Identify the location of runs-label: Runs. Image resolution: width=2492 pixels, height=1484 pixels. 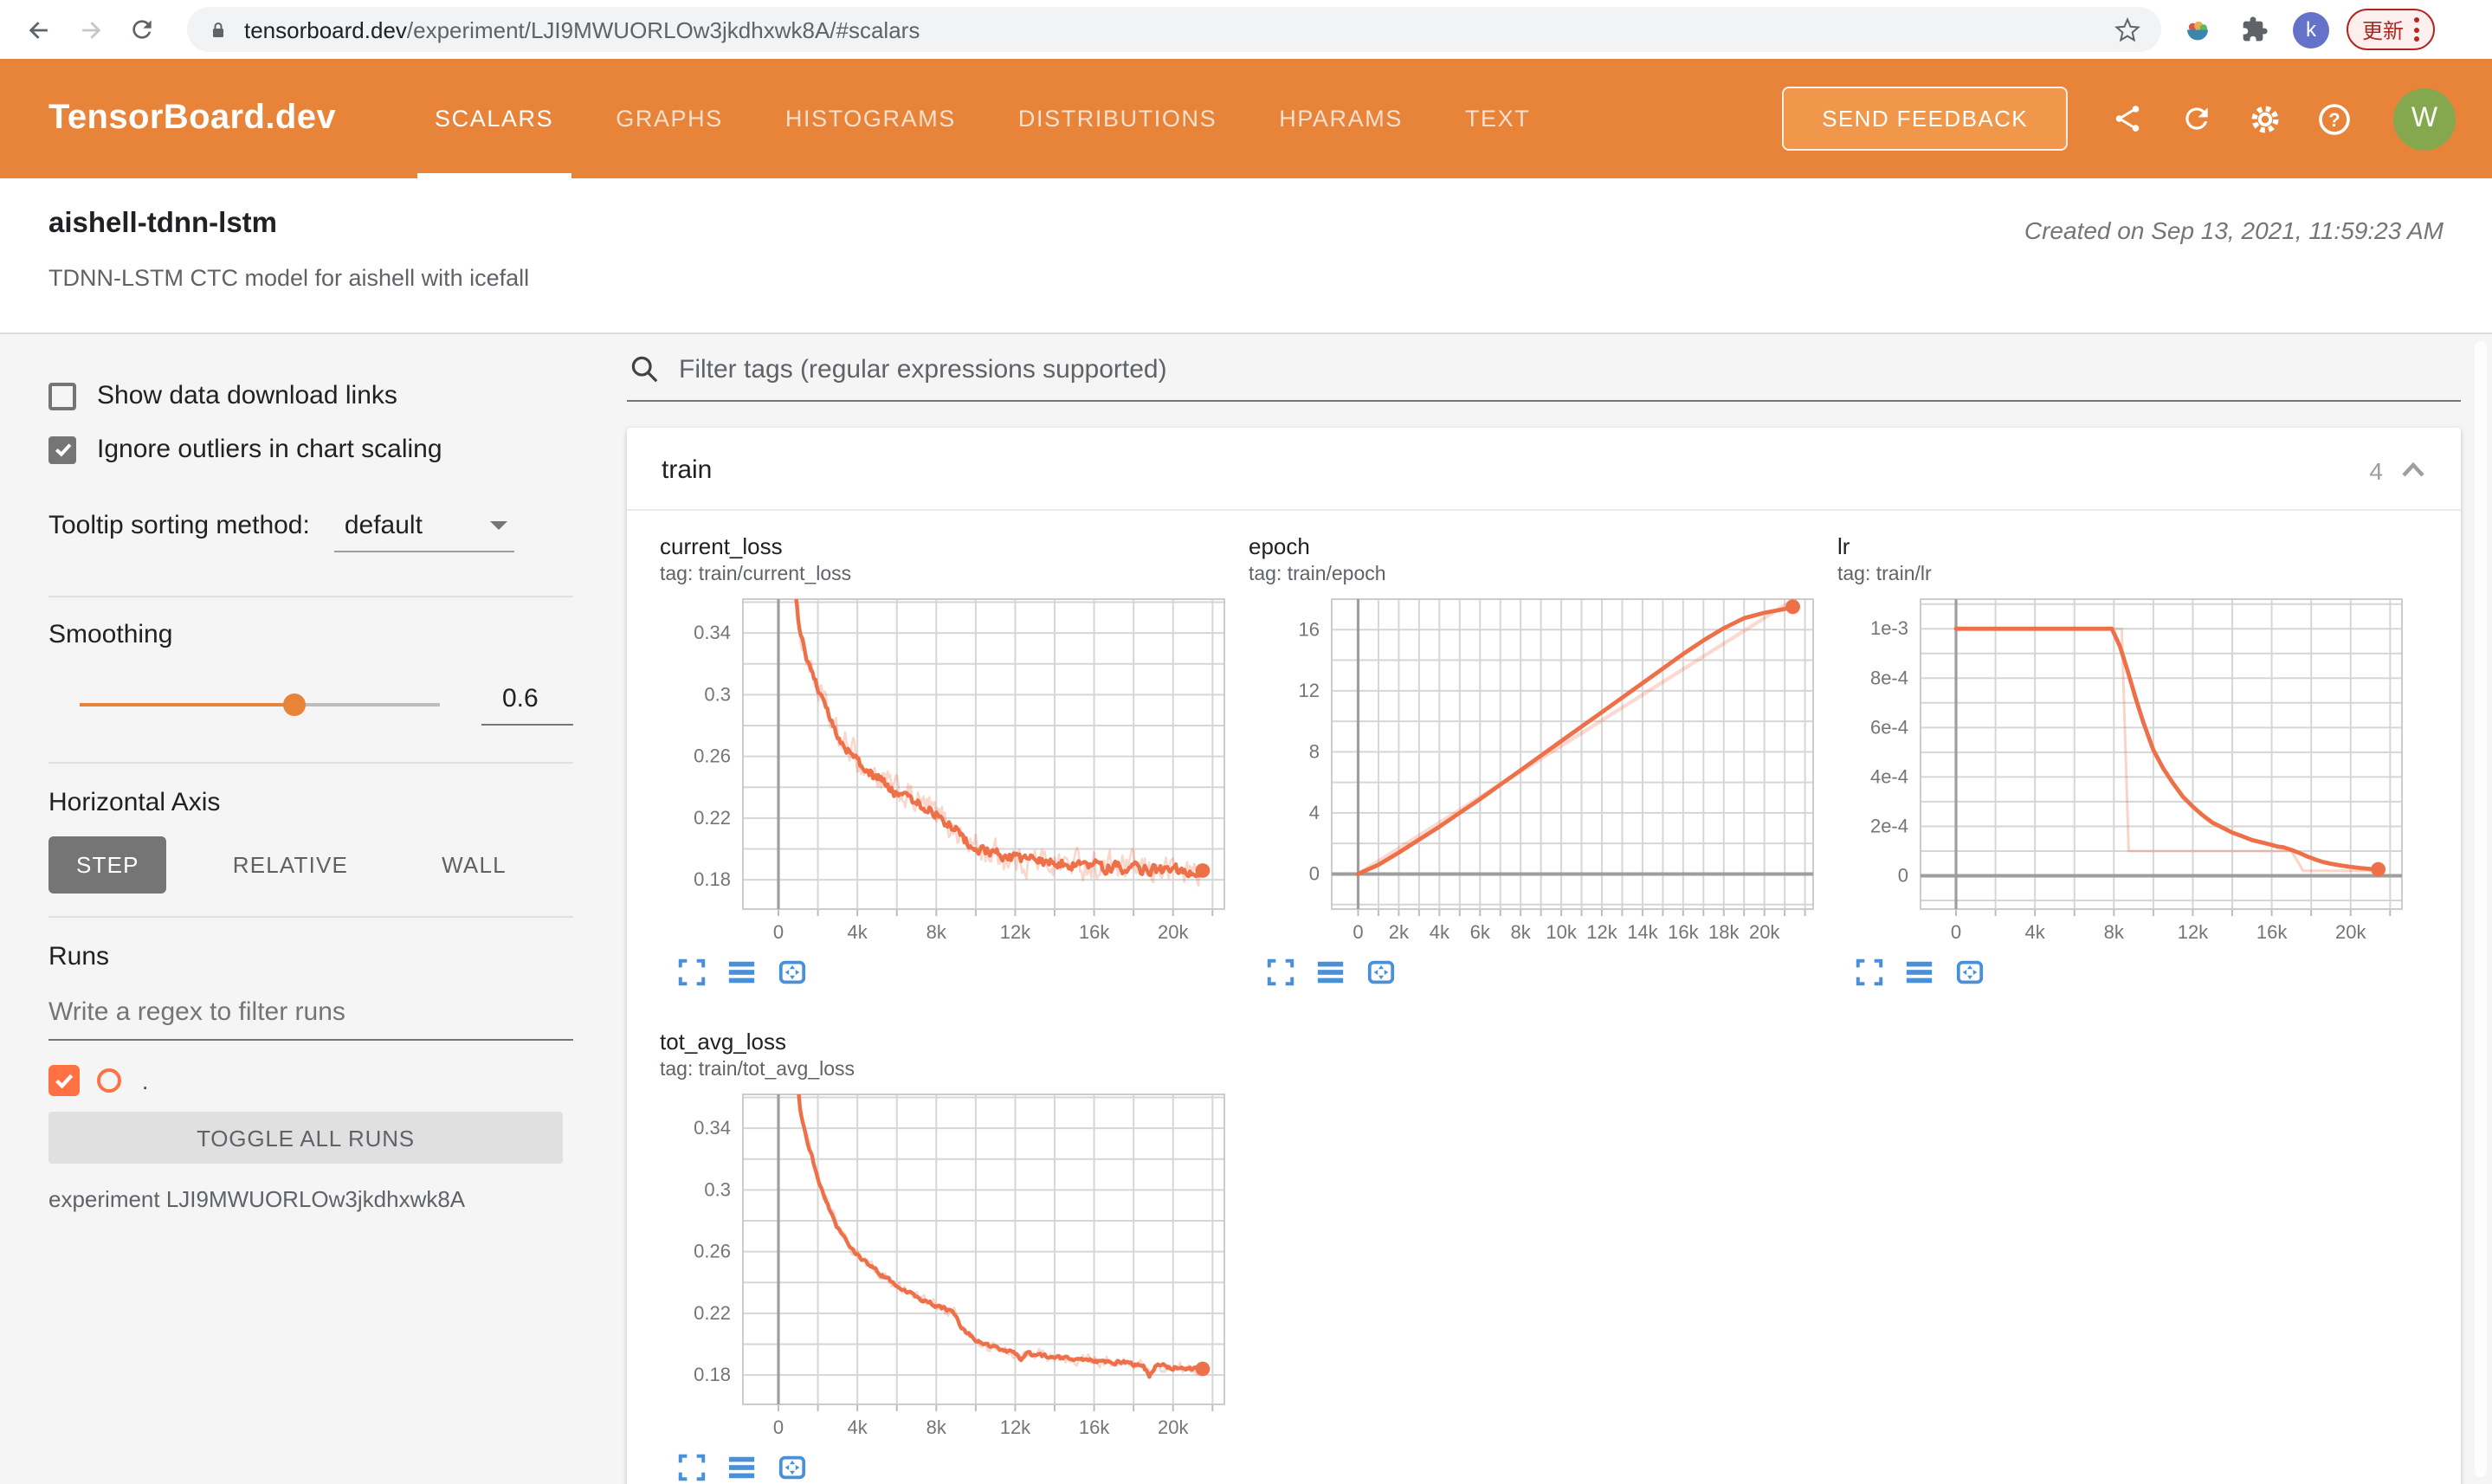
(79, 957).